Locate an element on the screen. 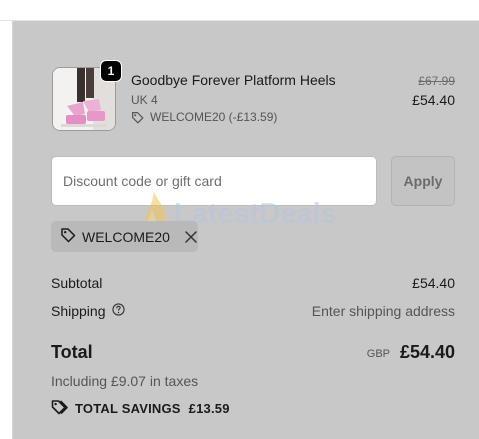 The height and width of the screenshot is (439, 479). savings-tag-icon is located at coordinates (60, 408).